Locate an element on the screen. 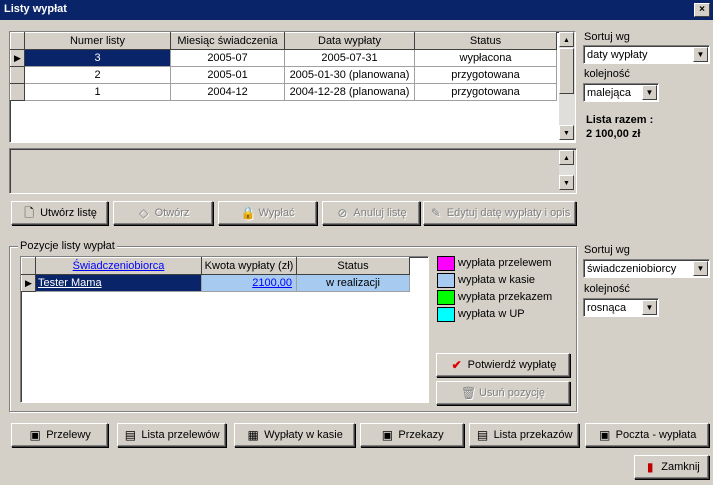  legend-label: wypłata przekazem is located at coordinates (505, 297).